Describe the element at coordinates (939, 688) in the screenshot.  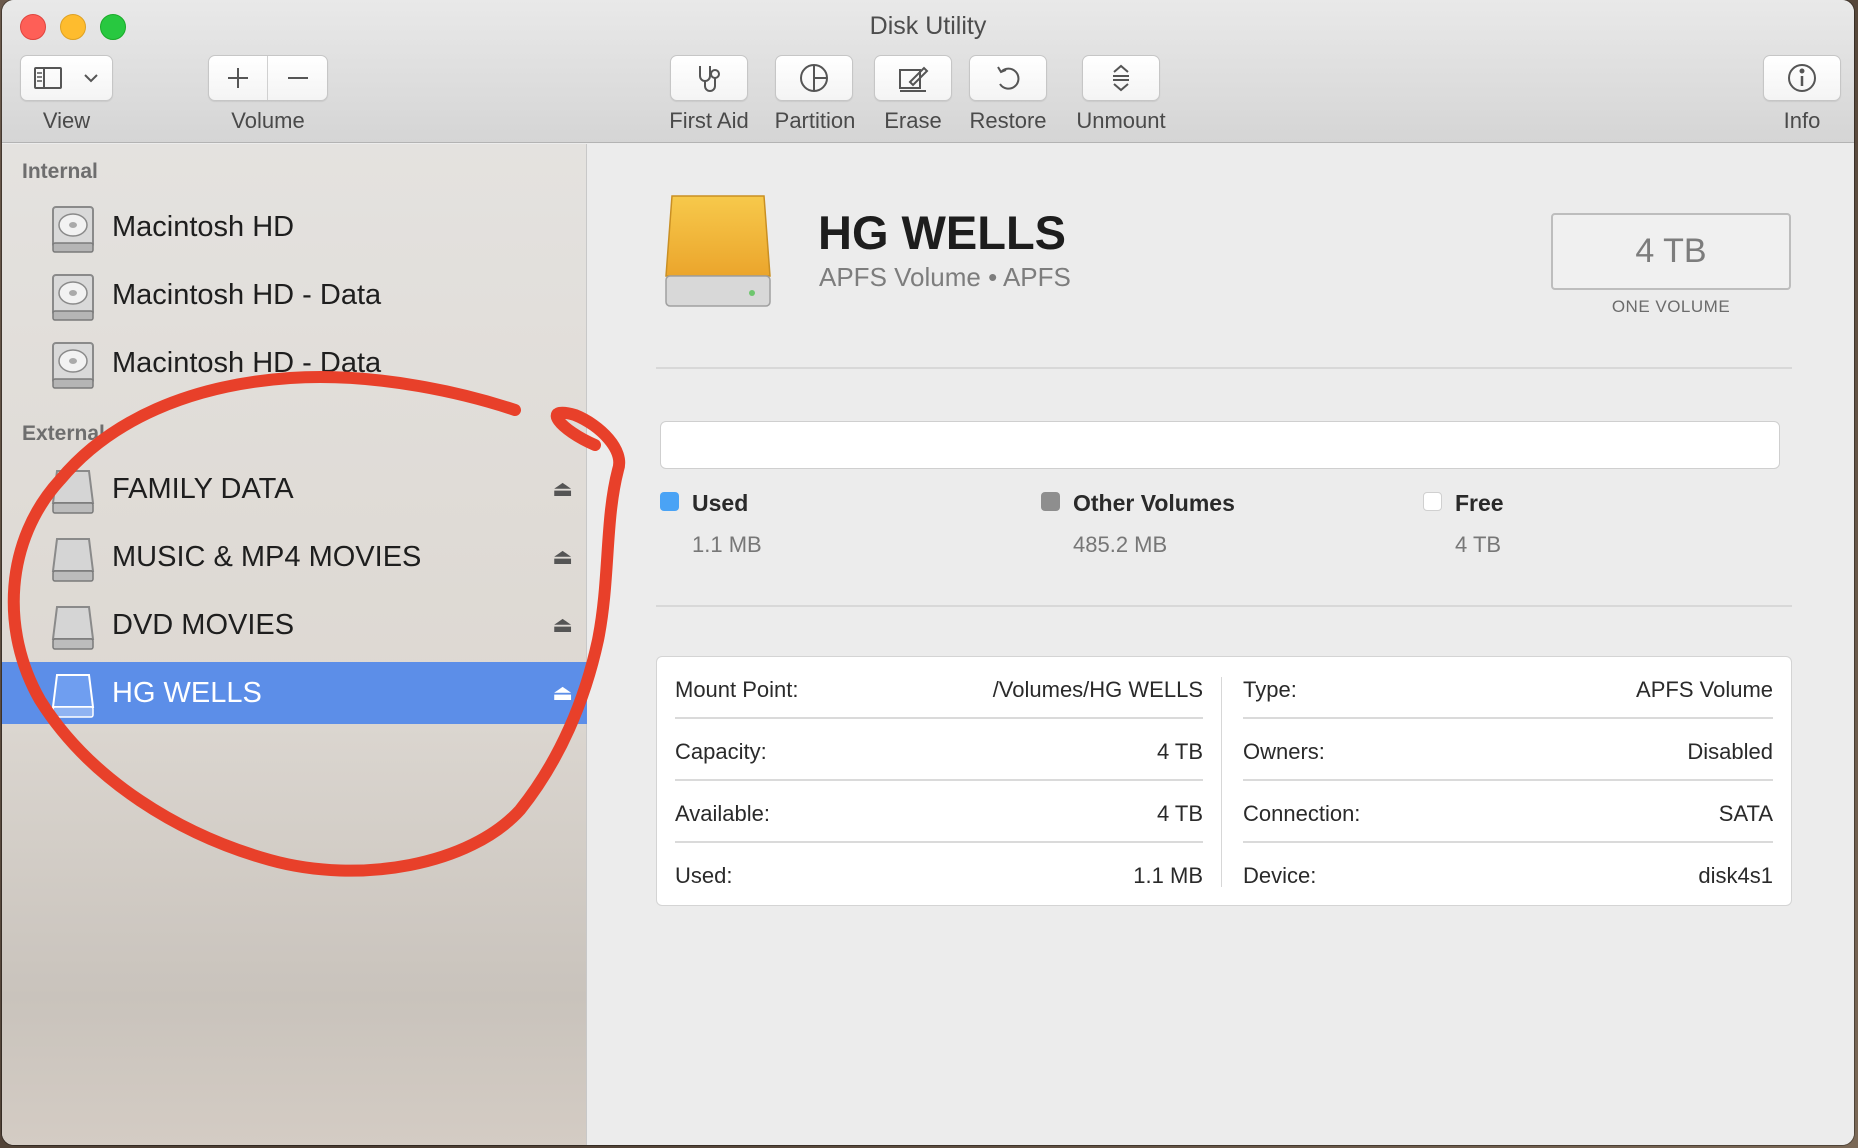
I see `info-row-mount-point: Mount Point: /Volumes/HG WELLS` at that location.